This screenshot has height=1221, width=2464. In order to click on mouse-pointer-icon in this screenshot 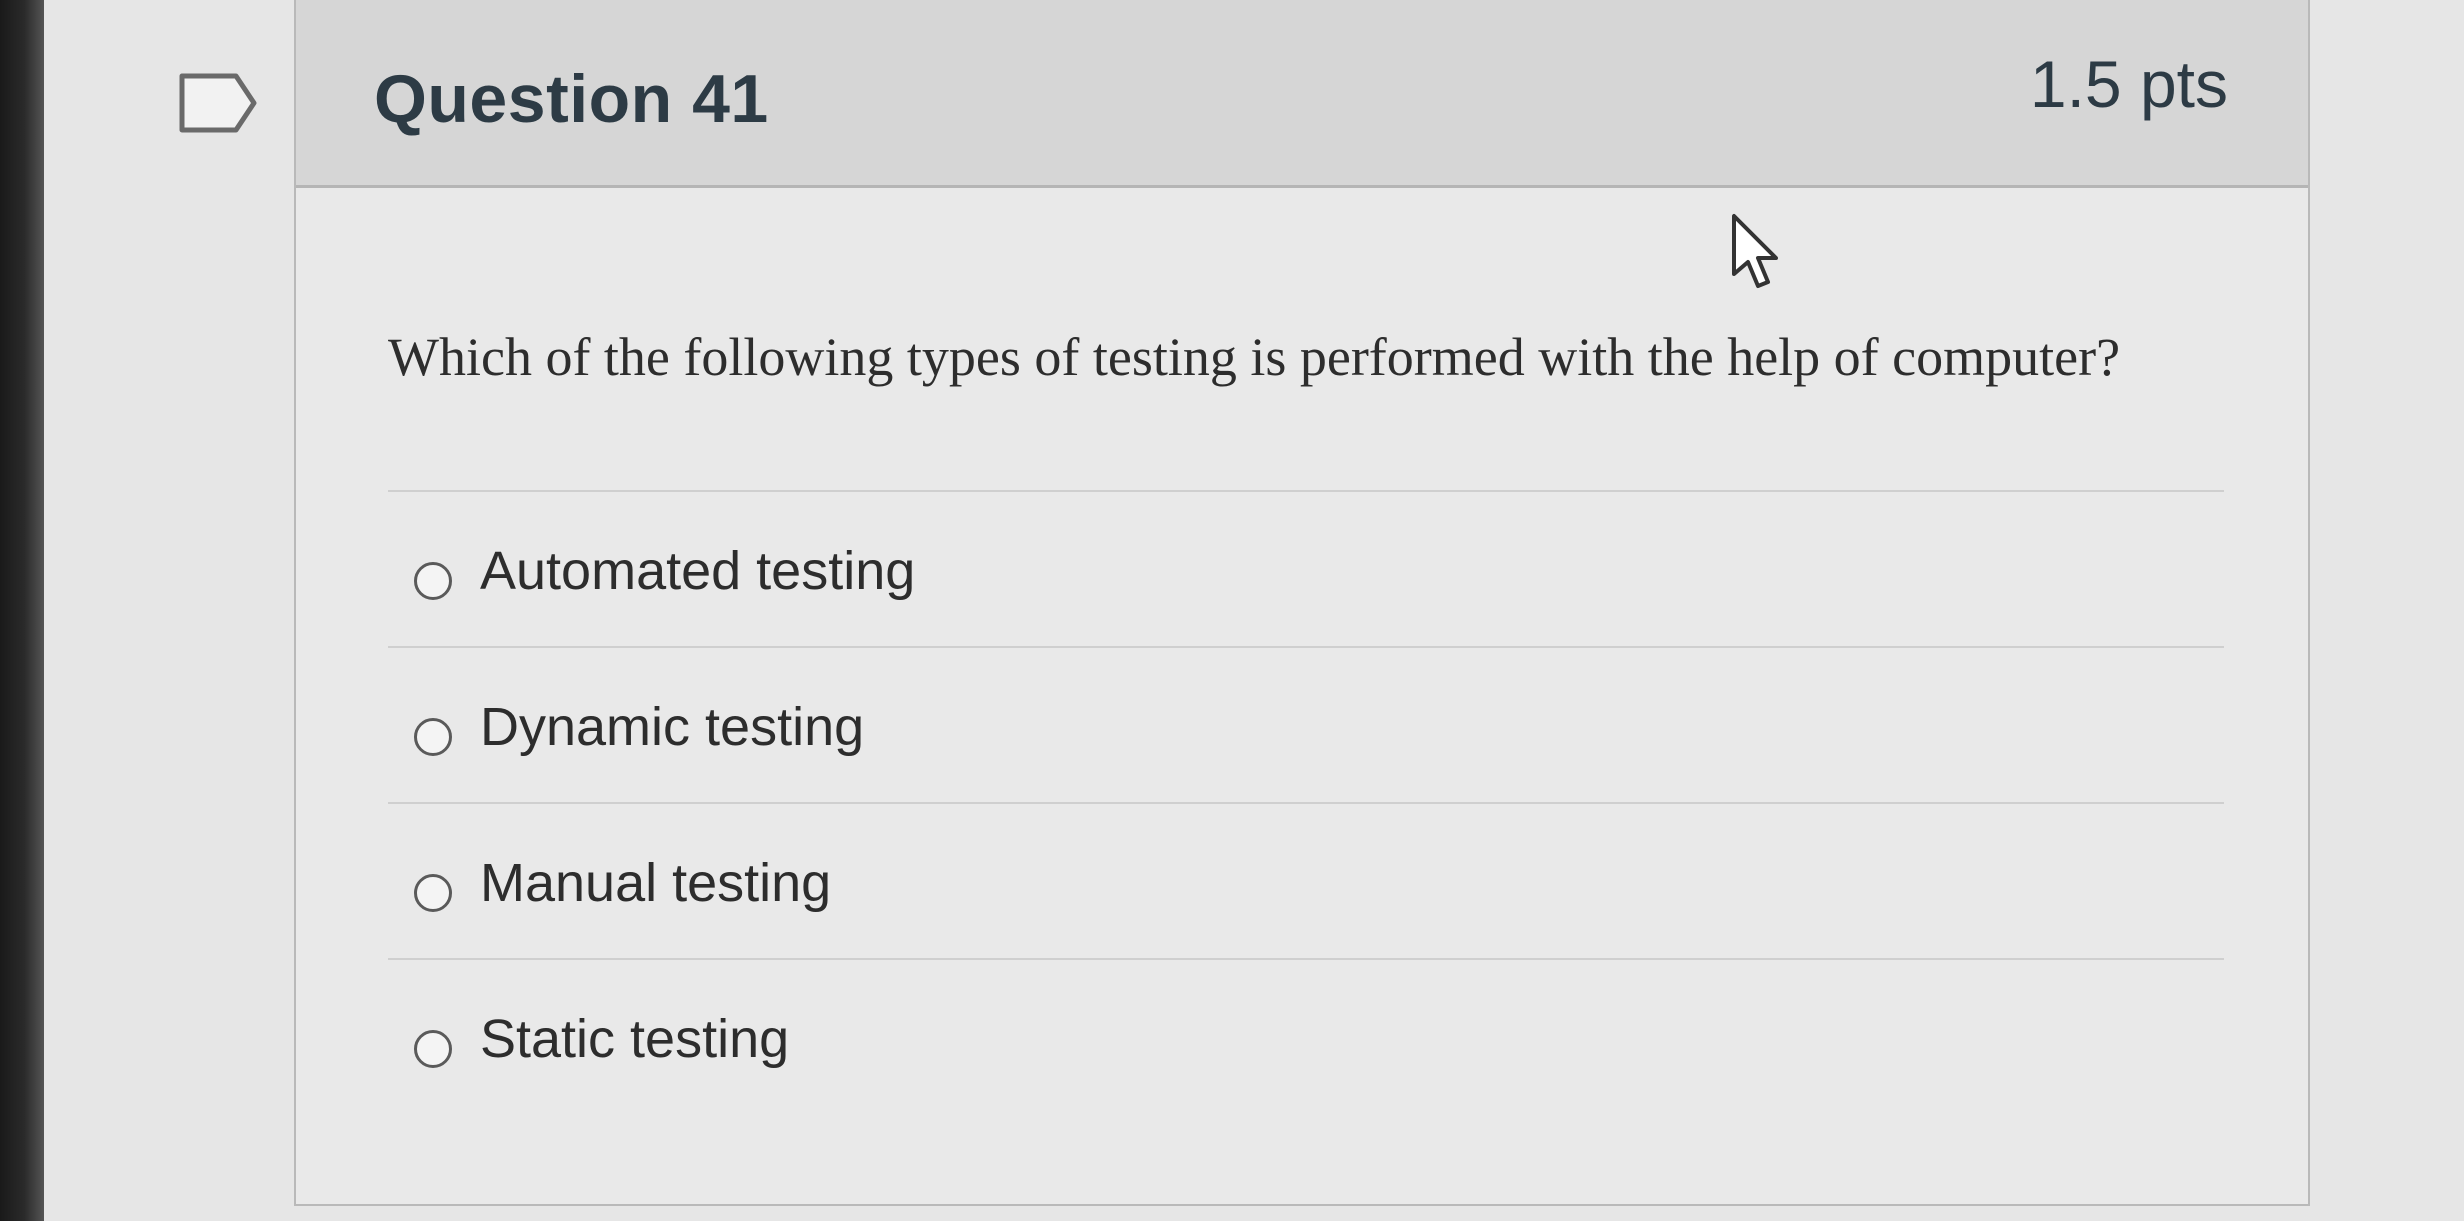, I will do `click(1755, 251)`.